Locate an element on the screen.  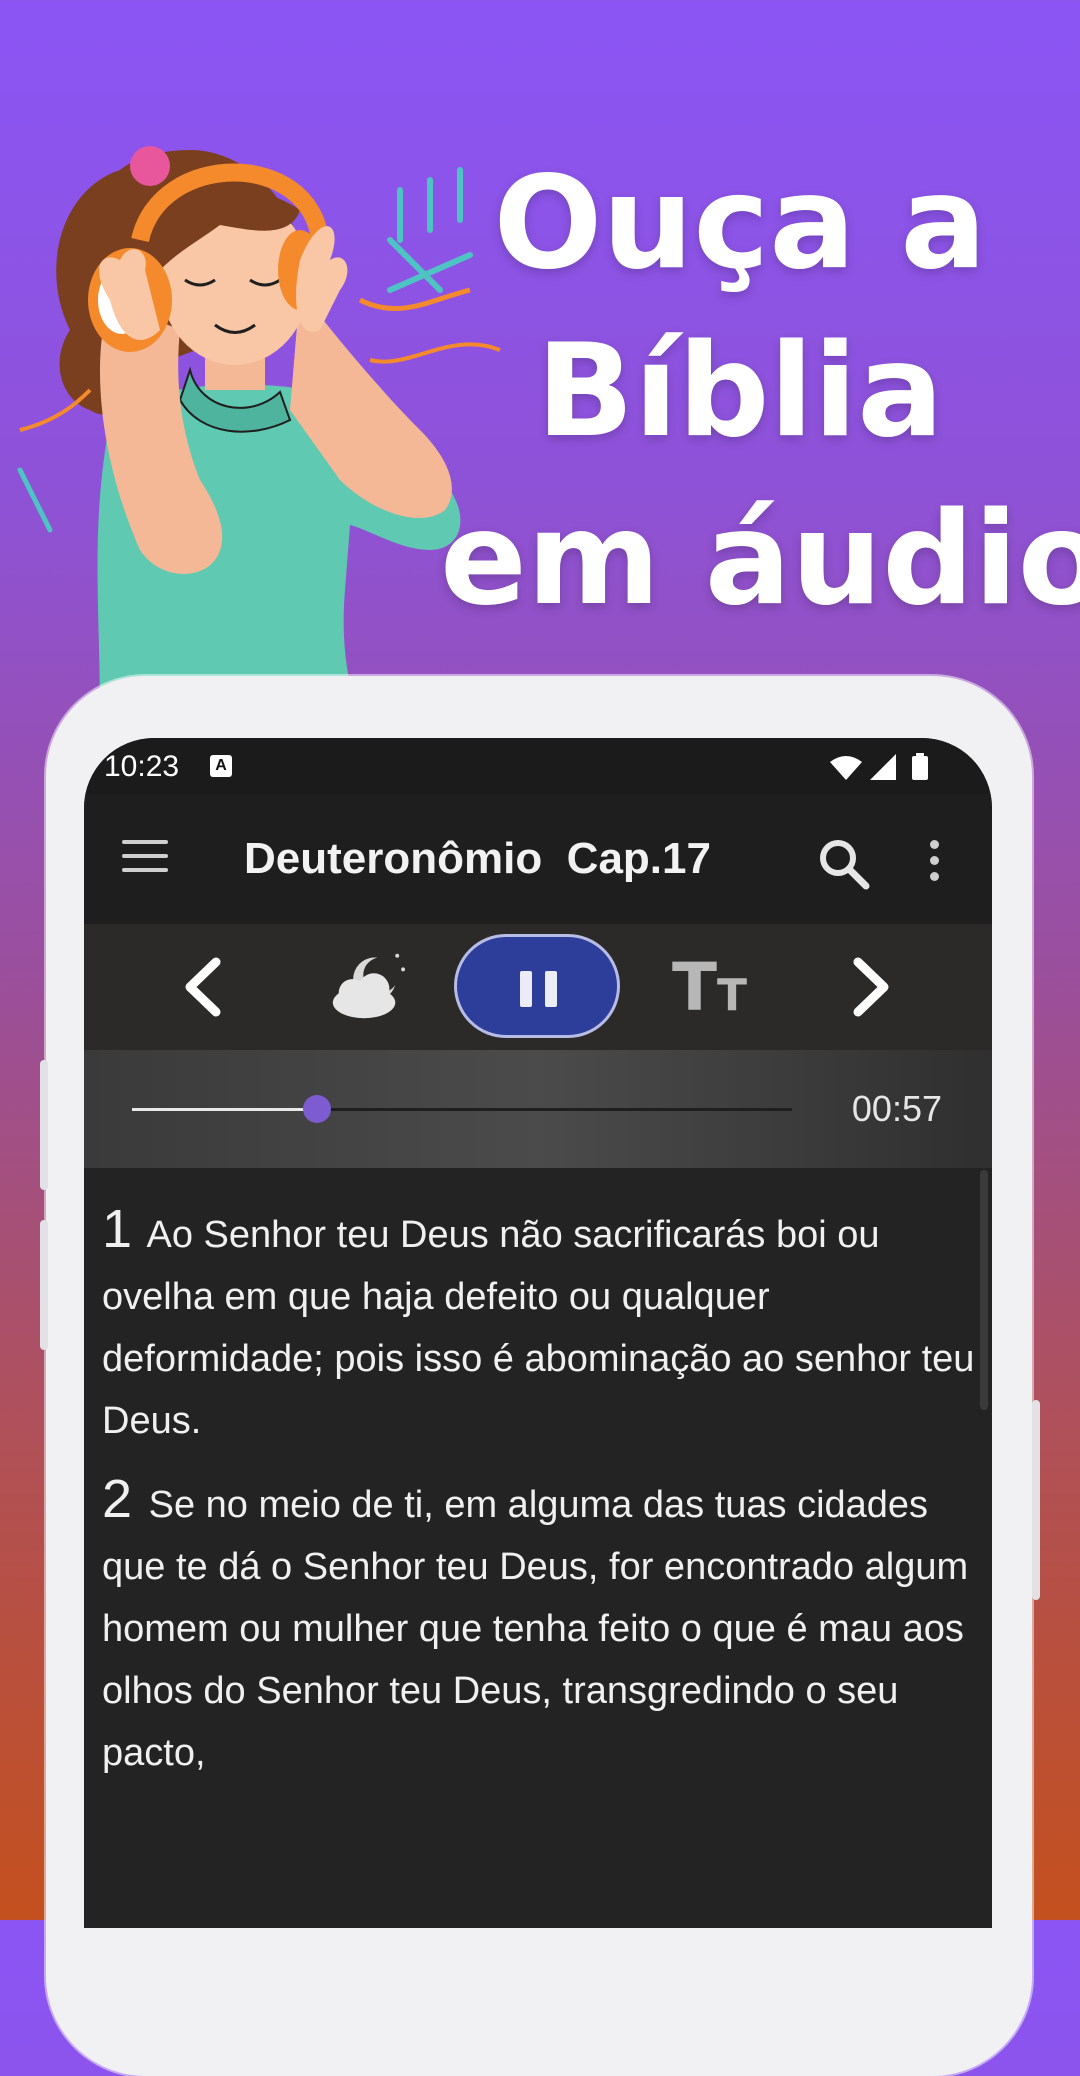
seek-knob is located at coordinates (316, 1109).